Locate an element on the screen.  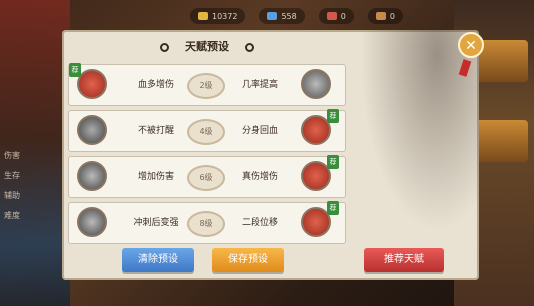
talent-left-label: 冲刺后变强 is located at coordinates (156, 221).